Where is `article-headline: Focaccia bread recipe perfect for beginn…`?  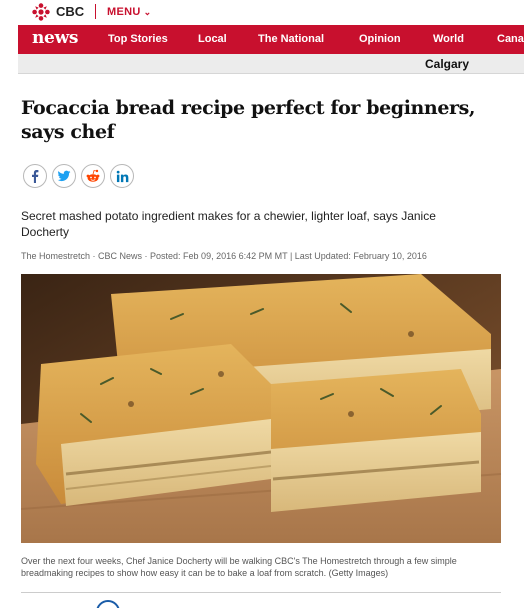
article-headline: Focaccia bread recipe perfect for beginn… is located at coordinates (248, 120).